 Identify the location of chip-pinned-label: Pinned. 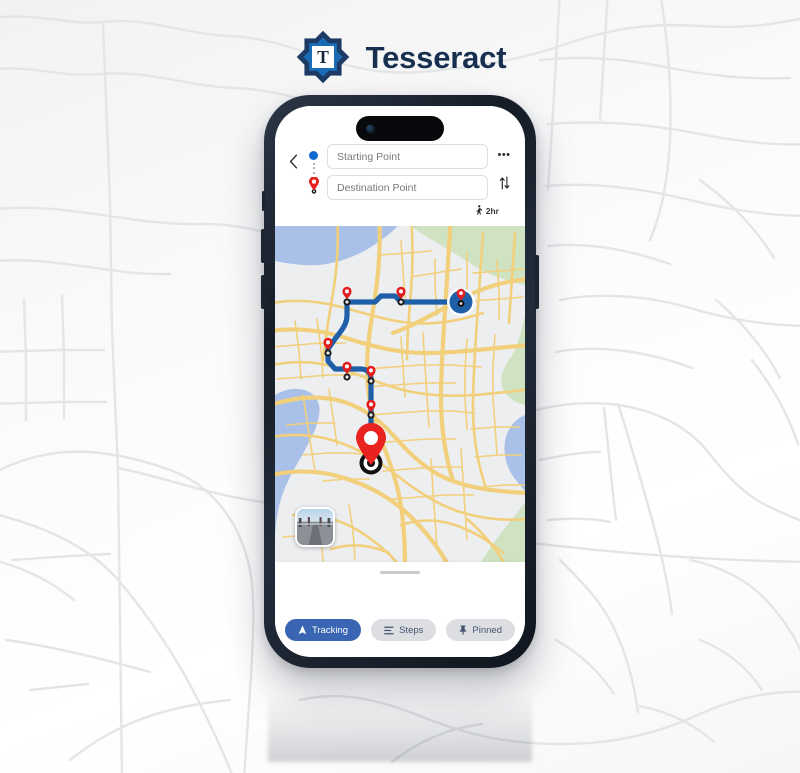
(487, 630).